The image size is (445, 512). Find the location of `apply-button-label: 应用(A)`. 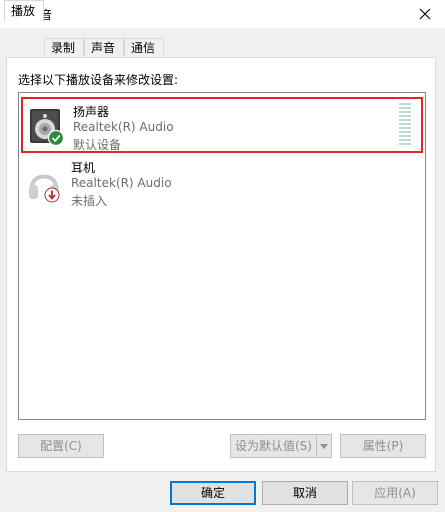

apply-button-label: 应用(A) is located at coordinates (395, 493).